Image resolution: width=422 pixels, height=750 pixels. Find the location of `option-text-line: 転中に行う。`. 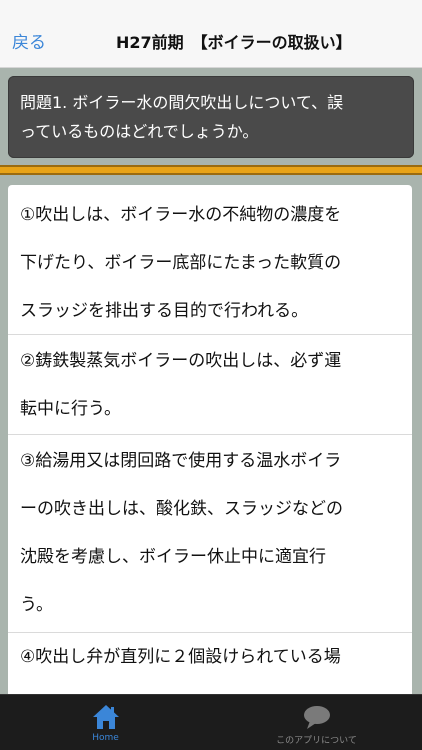

option-text-line: 転中に行う。 is located at coordinates (70, 409).